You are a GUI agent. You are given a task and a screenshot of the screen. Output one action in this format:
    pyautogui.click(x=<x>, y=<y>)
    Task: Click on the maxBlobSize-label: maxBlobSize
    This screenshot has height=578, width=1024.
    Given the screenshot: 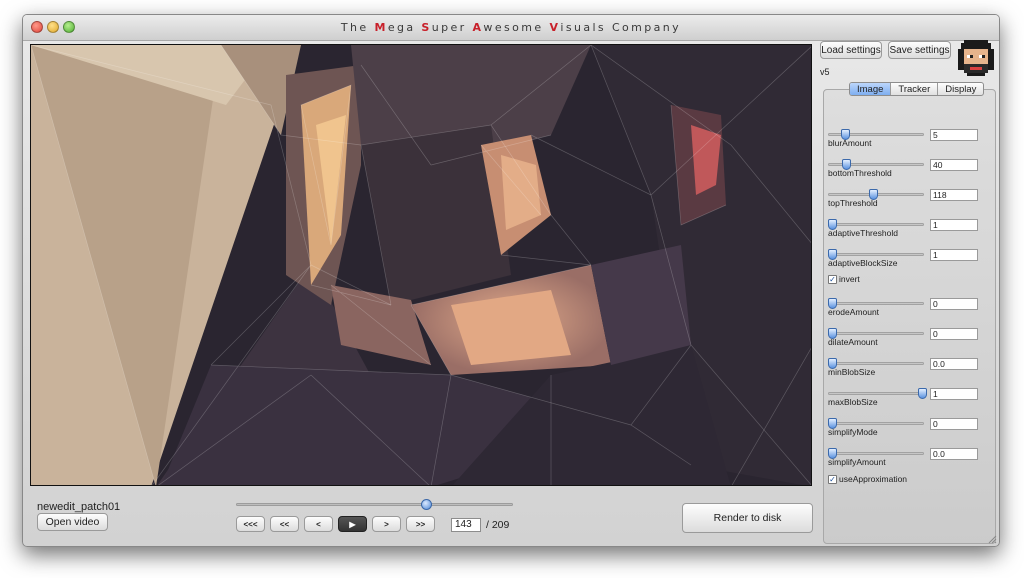 What is the action you would take?
    pyautogui.click(x=853, y=402)
    